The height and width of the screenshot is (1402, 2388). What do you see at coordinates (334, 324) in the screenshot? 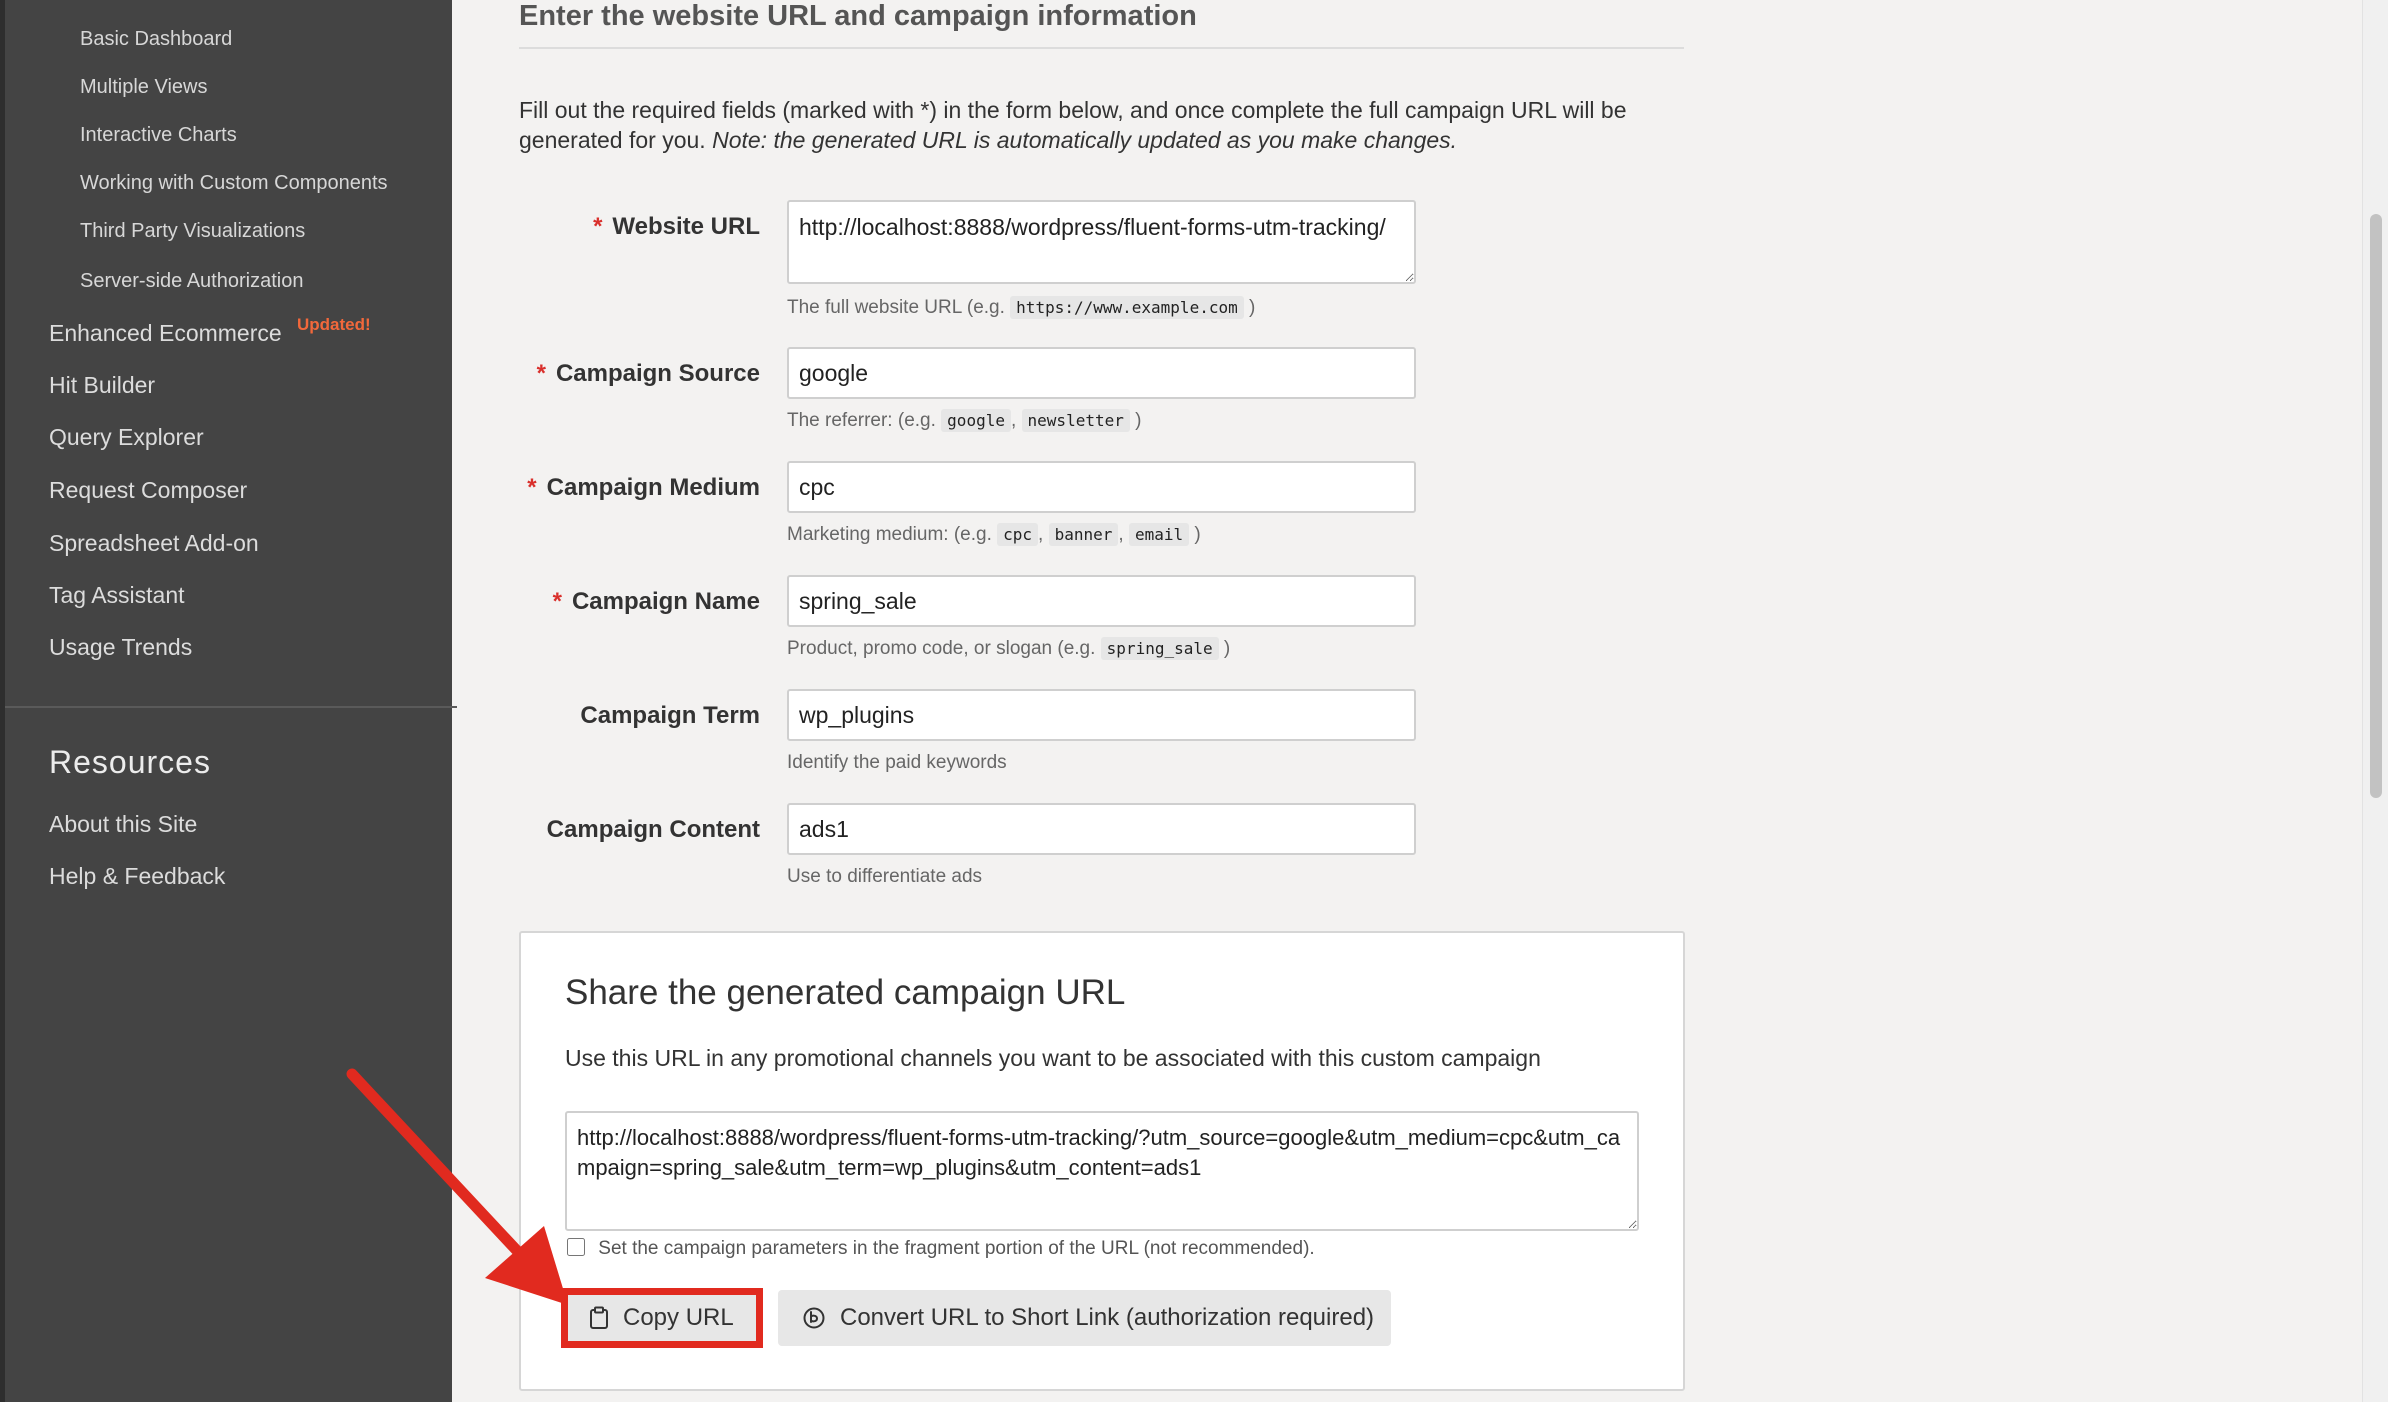
I see `updated-badge: Updated!` at bounding box center [334, 324].